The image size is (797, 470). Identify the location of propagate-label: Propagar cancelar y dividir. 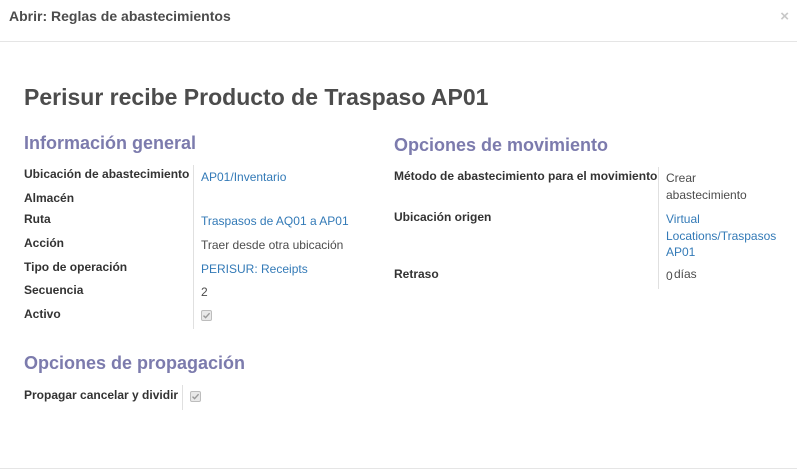
(101, 395).